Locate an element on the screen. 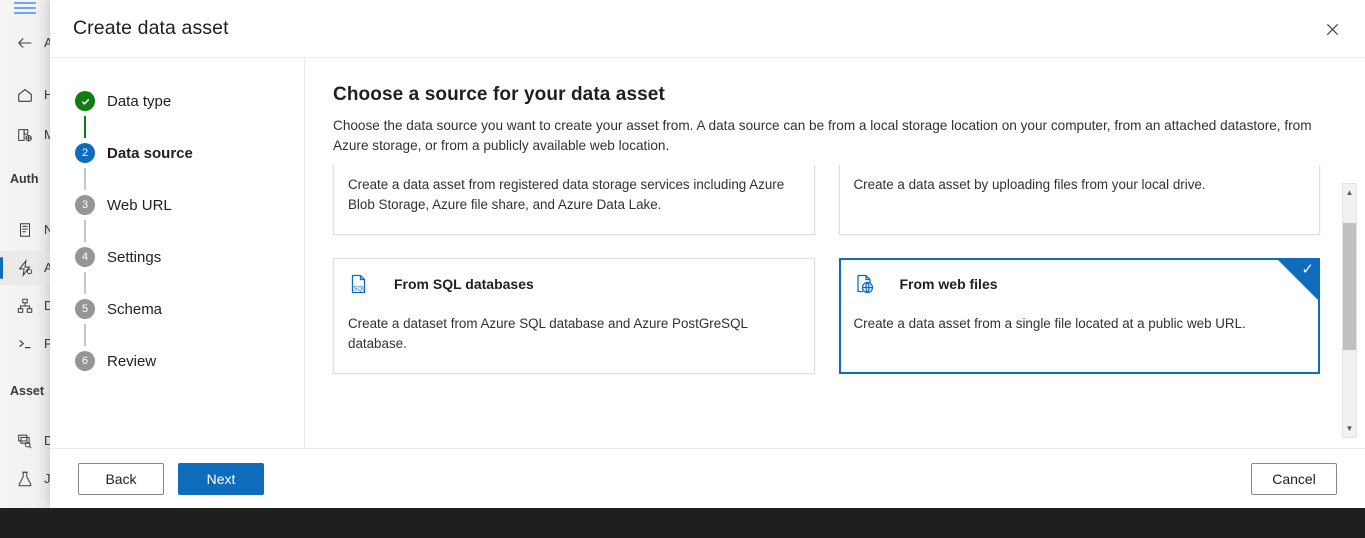 This screenshot has width=1365, height=538. step-label-1: Data type is located at coordinates (139, 101).